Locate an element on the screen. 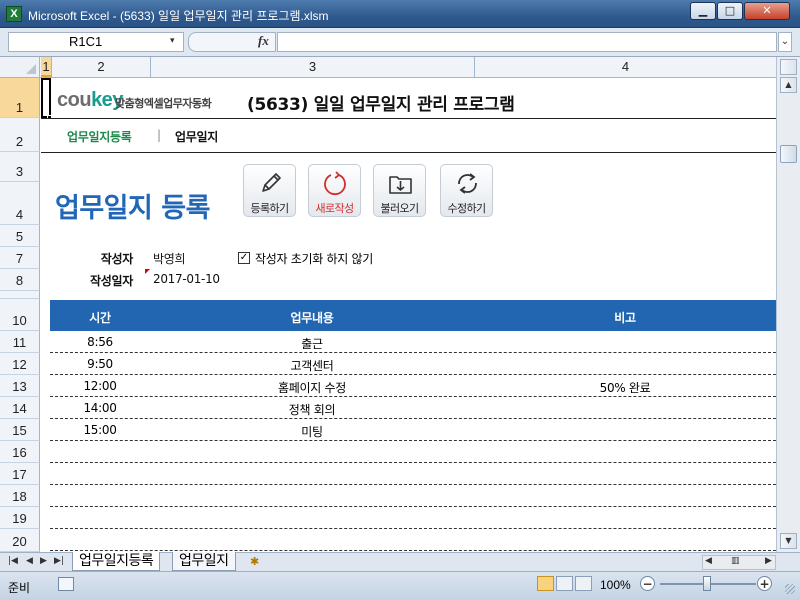  row-header-2: 2 is located at coordinates (20, 135).